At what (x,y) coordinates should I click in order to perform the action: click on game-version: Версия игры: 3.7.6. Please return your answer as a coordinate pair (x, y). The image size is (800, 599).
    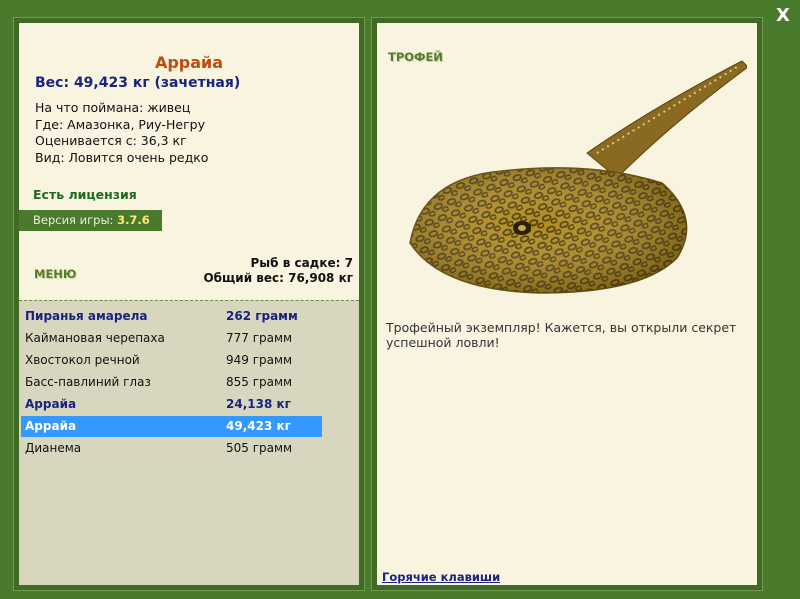
    Looking at the image, I should click on (90, 220).